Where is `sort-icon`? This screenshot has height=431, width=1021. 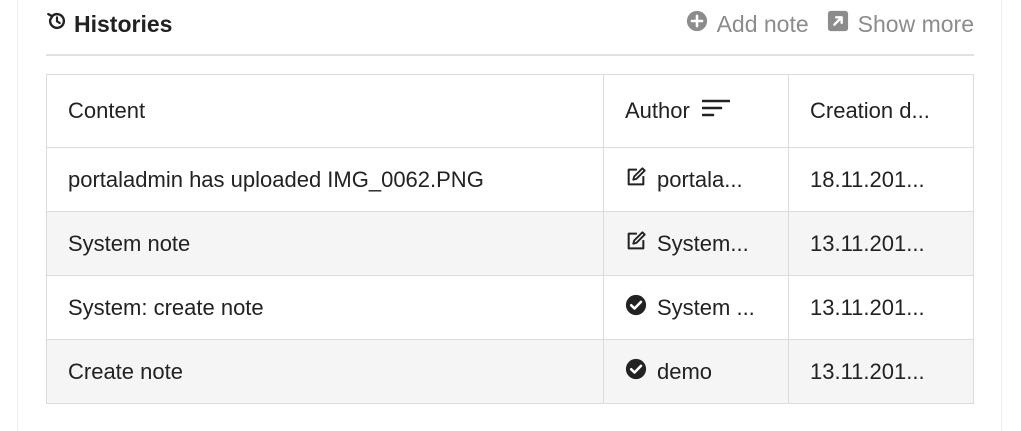
sort-icon is located at coordinates (716, 111).